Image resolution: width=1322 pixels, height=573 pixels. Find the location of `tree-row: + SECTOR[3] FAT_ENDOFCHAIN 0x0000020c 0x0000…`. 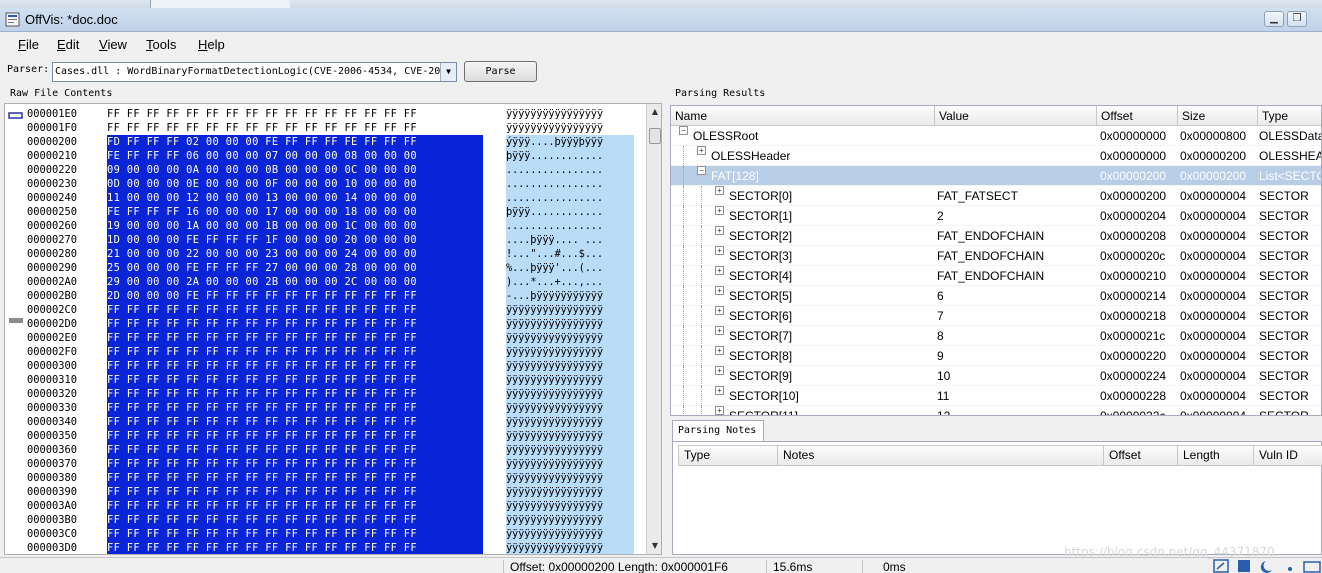

tree-row: + SECTOR[3] FAT_ENDOFCHAIN 0x0000020c 0x0000… is located at coordinates (996, 256).